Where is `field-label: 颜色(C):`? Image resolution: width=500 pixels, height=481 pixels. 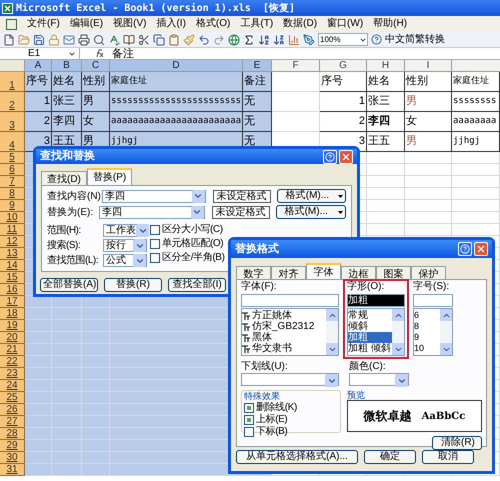
field-label: 颜色(C): is located at coordinates (368, 367).